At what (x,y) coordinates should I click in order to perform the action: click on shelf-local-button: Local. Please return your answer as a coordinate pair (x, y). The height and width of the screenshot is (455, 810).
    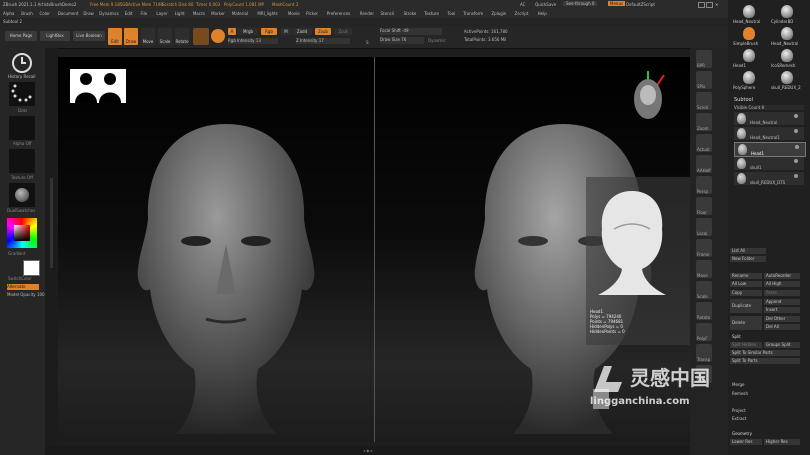
    Looking at the image, I should click on (704, 227).